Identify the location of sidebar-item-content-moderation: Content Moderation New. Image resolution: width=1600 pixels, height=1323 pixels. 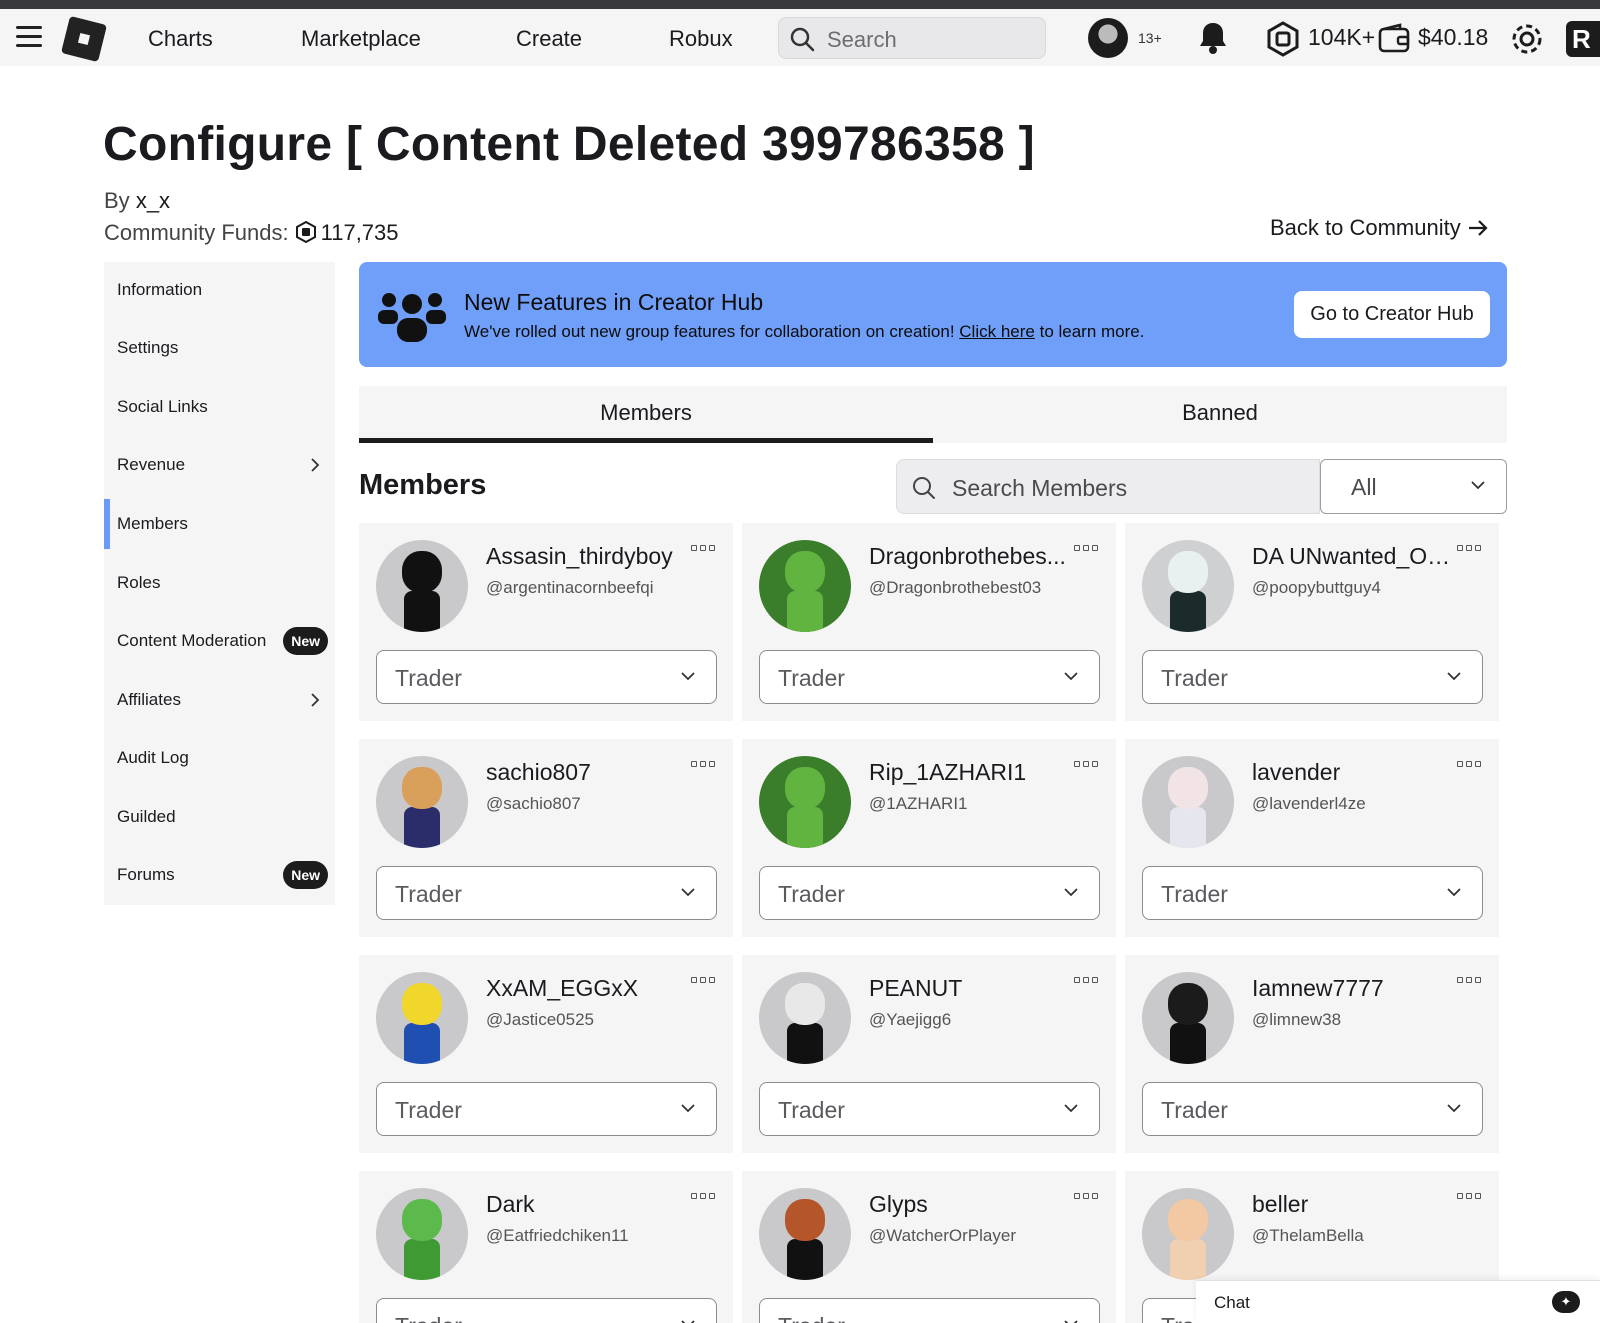
(219, 641).